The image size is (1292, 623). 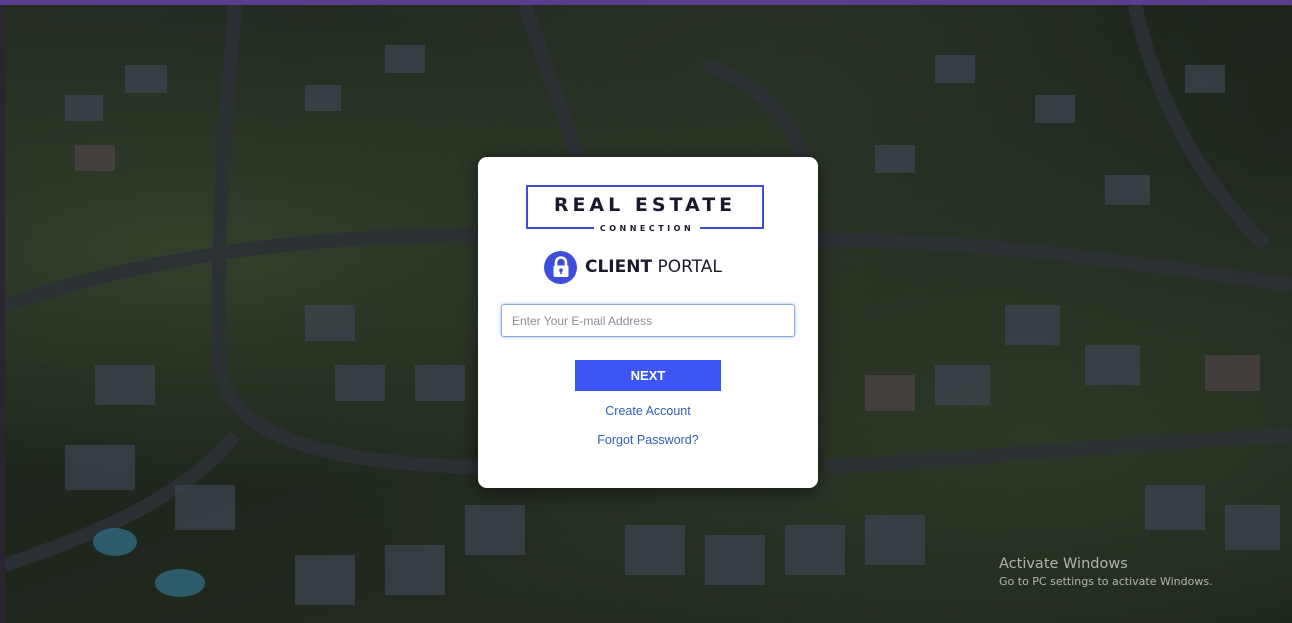 I want to click on client-portal-heading: CLIENT PORTAL, so click(x=633, y=267).